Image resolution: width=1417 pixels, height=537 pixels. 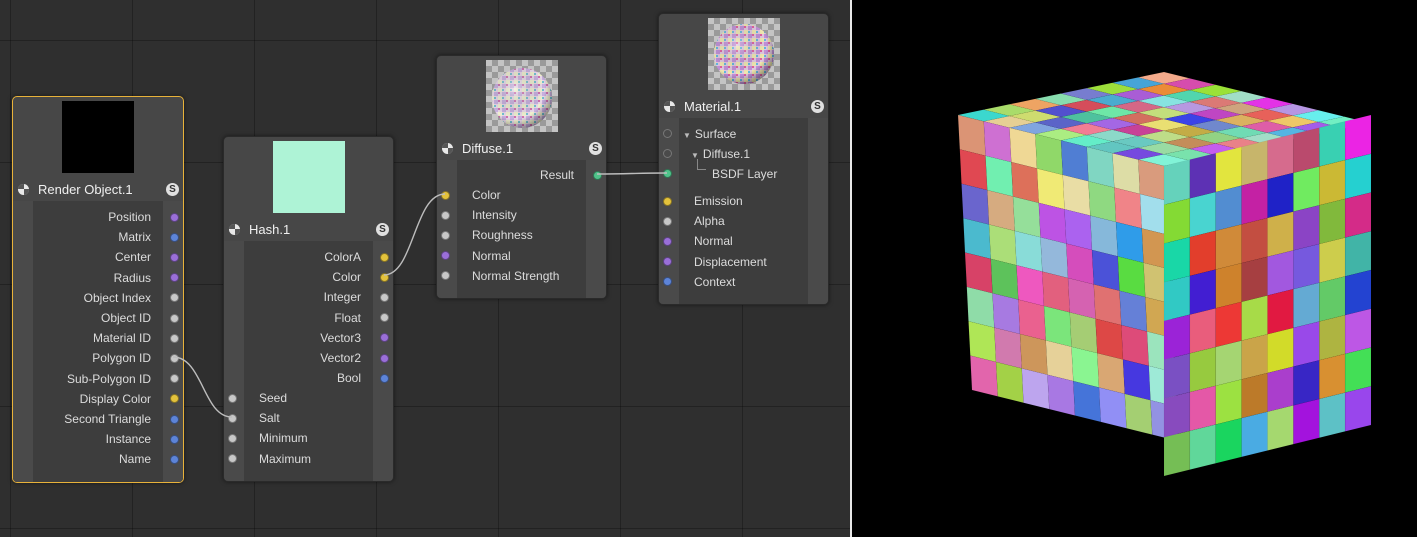 What do you see at coordinates (488, 148) in the screenshot?
I see `diffuse-title: Diffuse.1` at bounding box center [488, 148].